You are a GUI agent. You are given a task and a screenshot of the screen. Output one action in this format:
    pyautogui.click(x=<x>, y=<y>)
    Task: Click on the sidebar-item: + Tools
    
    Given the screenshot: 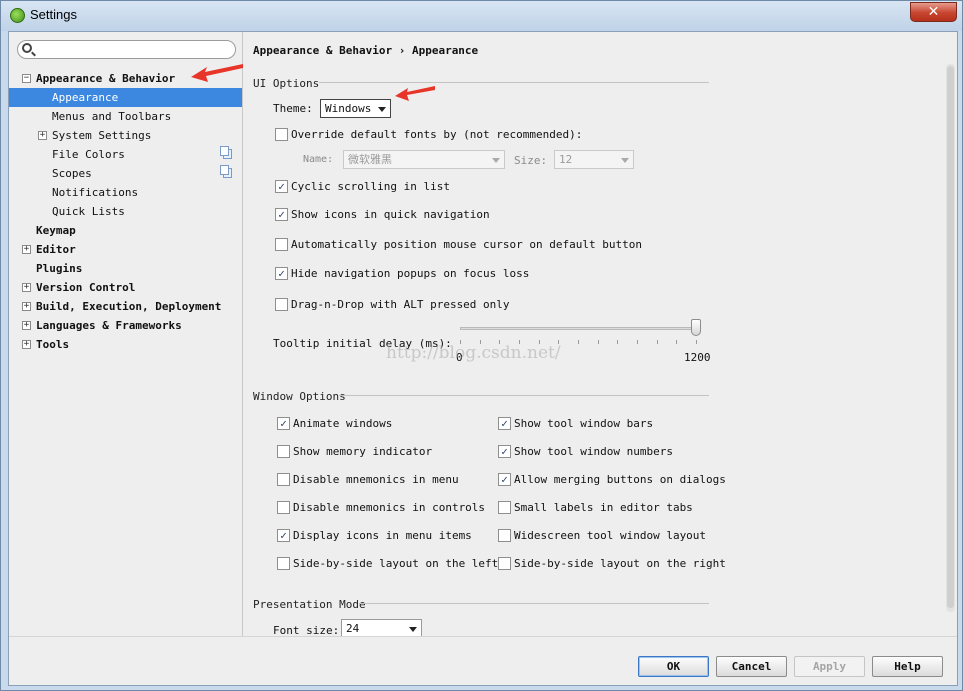 What is the action you would take?
    pyautogui.click(x=125, y=344)
    